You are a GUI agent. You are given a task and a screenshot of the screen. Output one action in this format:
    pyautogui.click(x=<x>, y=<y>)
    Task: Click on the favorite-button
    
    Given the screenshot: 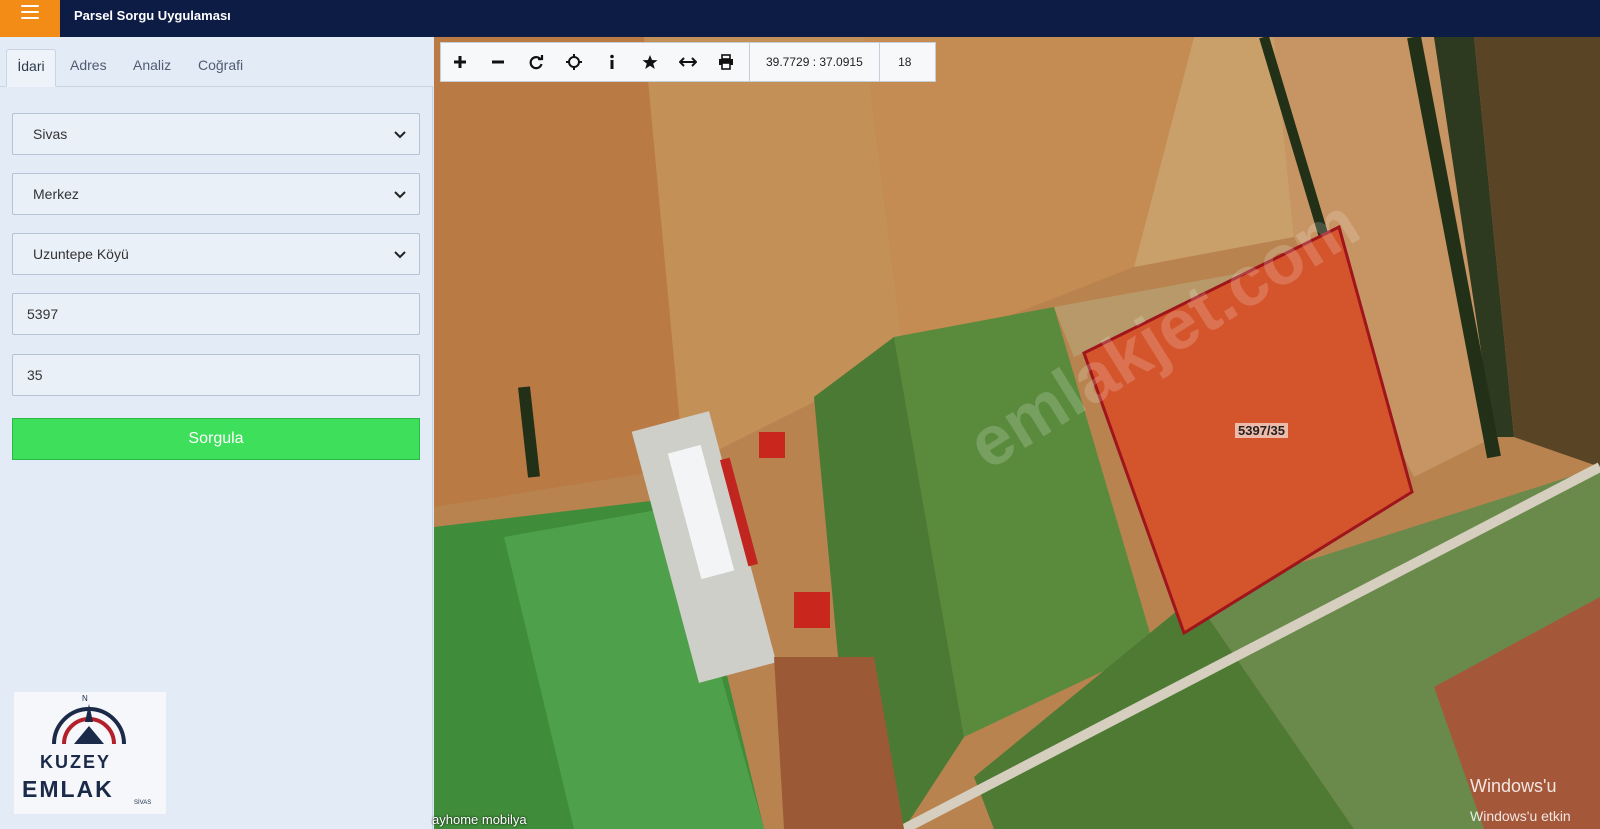 What is the action you would take?
    pyautogui.click(x=650, y=62)
    